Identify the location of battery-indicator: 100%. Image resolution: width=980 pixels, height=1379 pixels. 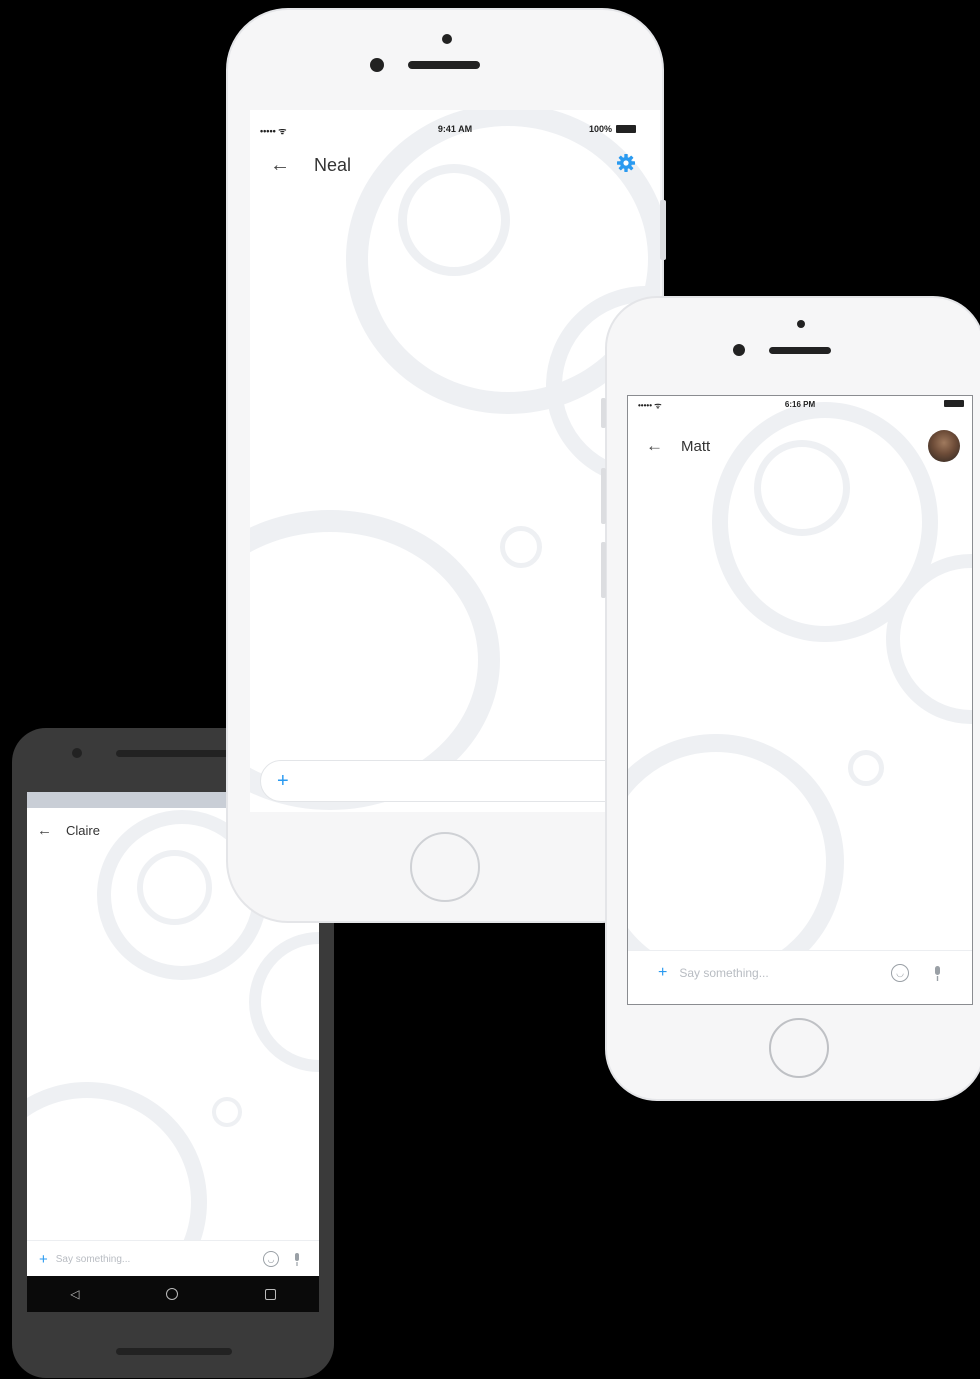
(612, 129).